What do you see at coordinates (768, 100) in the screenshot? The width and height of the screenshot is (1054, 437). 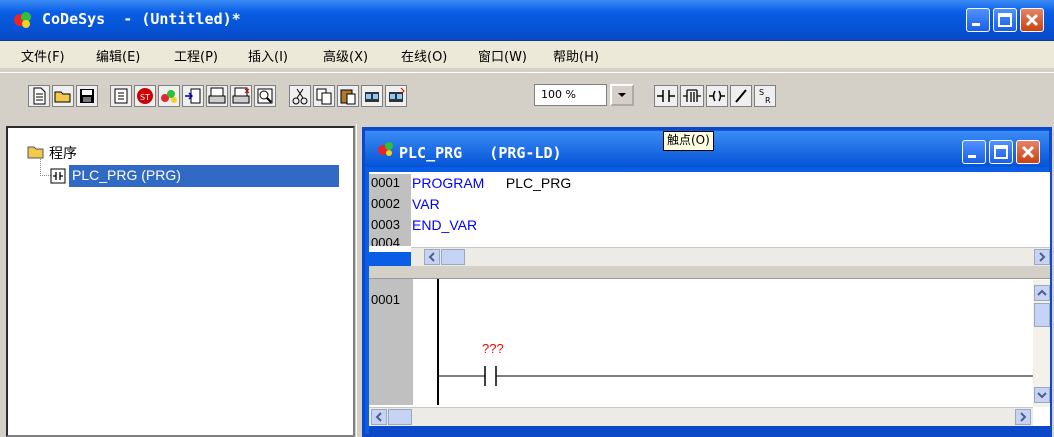 I see `svg-text: R` at bounding box center [768, 100].